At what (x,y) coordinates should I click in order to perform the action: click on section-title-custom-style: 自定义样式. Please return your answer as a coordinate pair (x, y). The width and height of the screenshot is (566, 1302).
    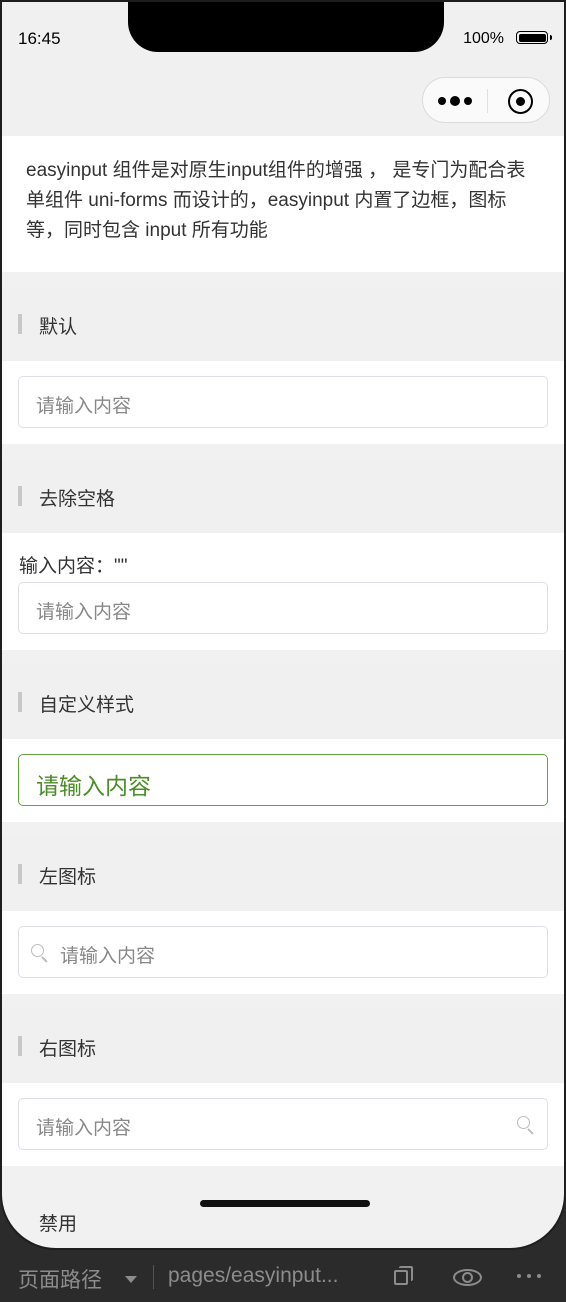
    Looking at the image, I should click on (283, 702).